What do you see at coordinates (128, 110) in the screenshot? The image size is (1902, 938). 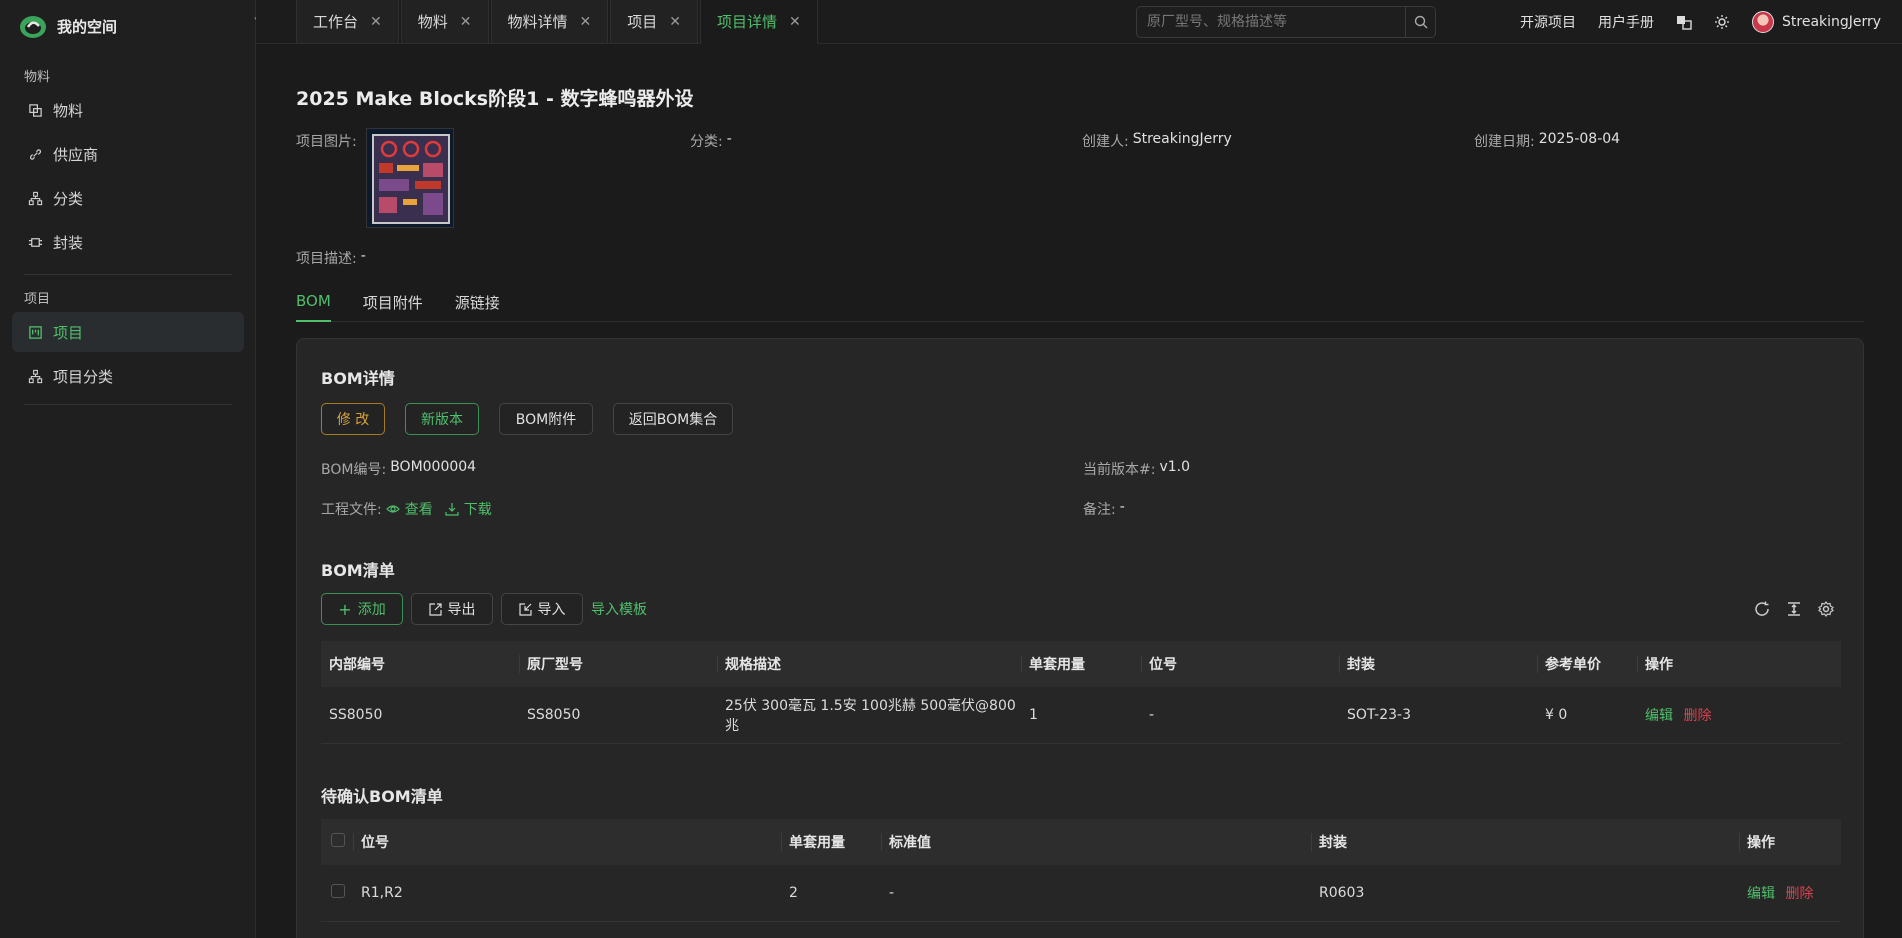 I see `sidebar-item-materials: 物料` at bounding box center [128, 110].